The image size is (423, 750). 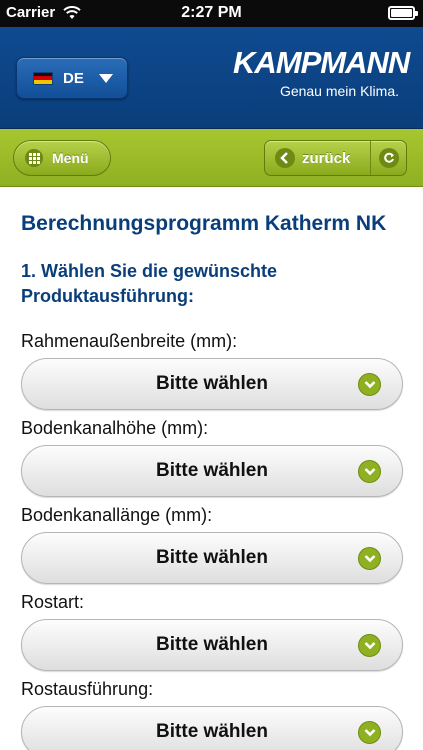 I want to click on logo-wordmark: KAMPMANN, so click(x=321, y=62).